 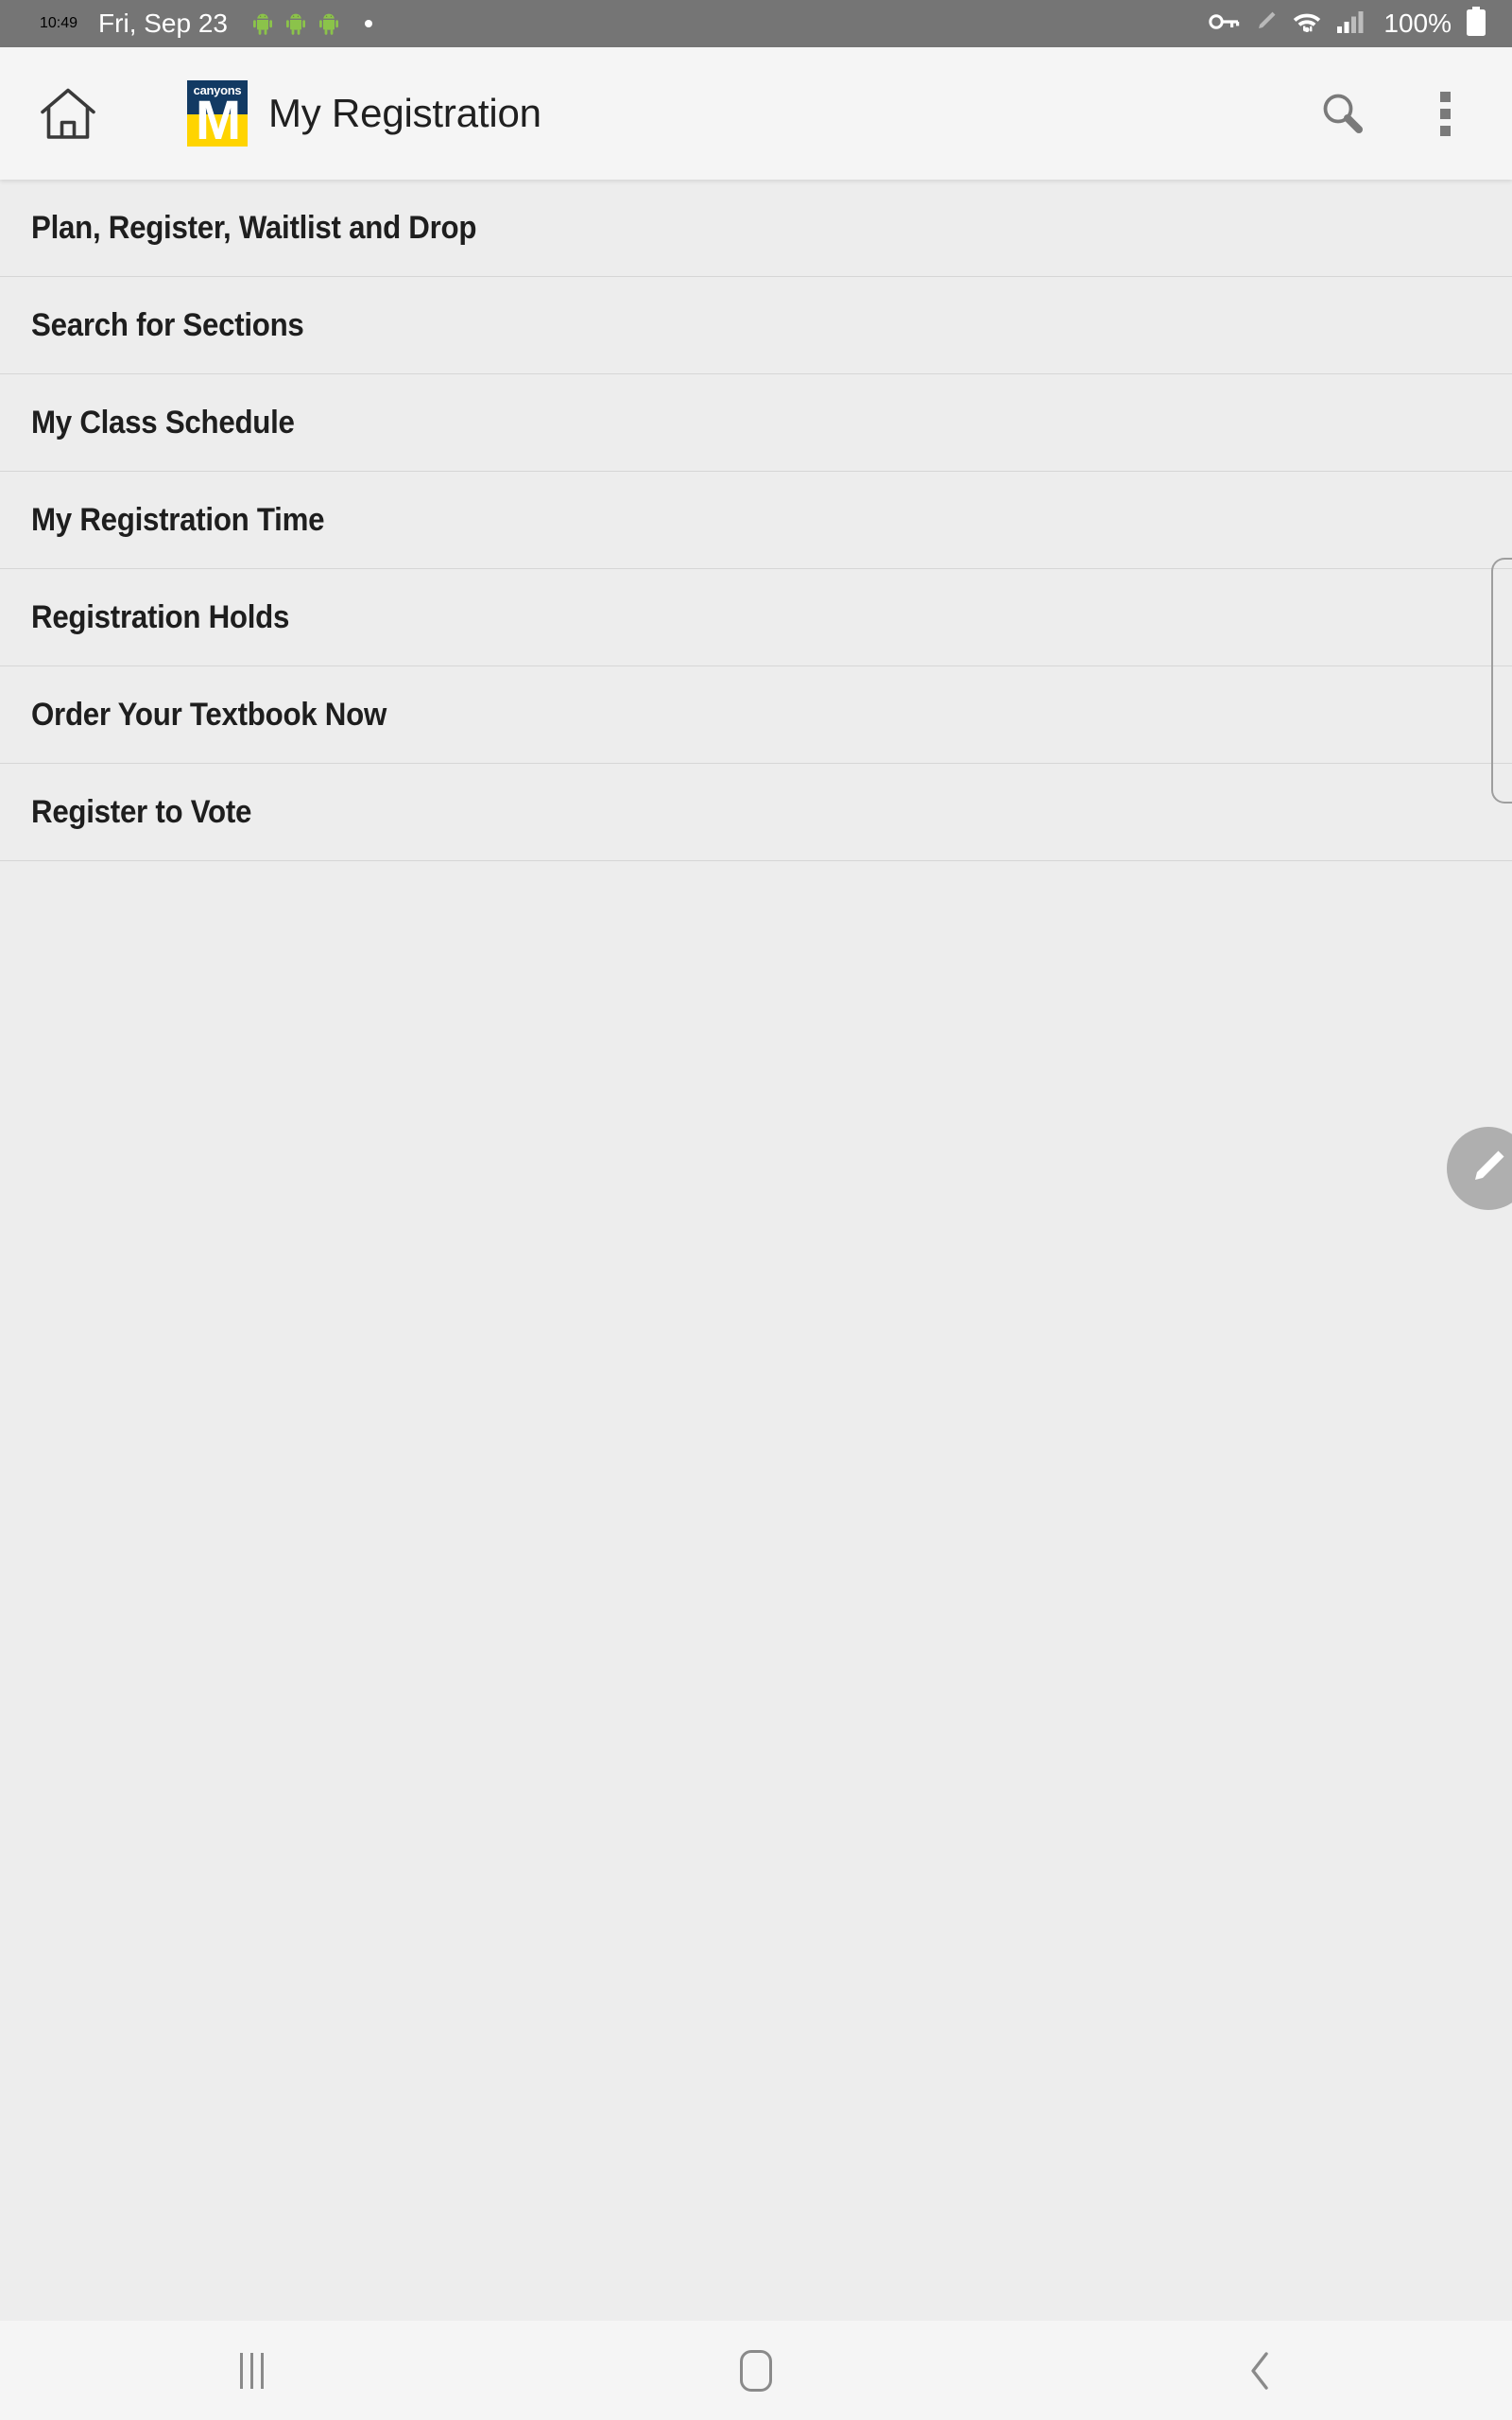 What do you see at coordinates (218, 119) in the screenshot?
I see `logo-letter: M` at bounding box center [218, 119].